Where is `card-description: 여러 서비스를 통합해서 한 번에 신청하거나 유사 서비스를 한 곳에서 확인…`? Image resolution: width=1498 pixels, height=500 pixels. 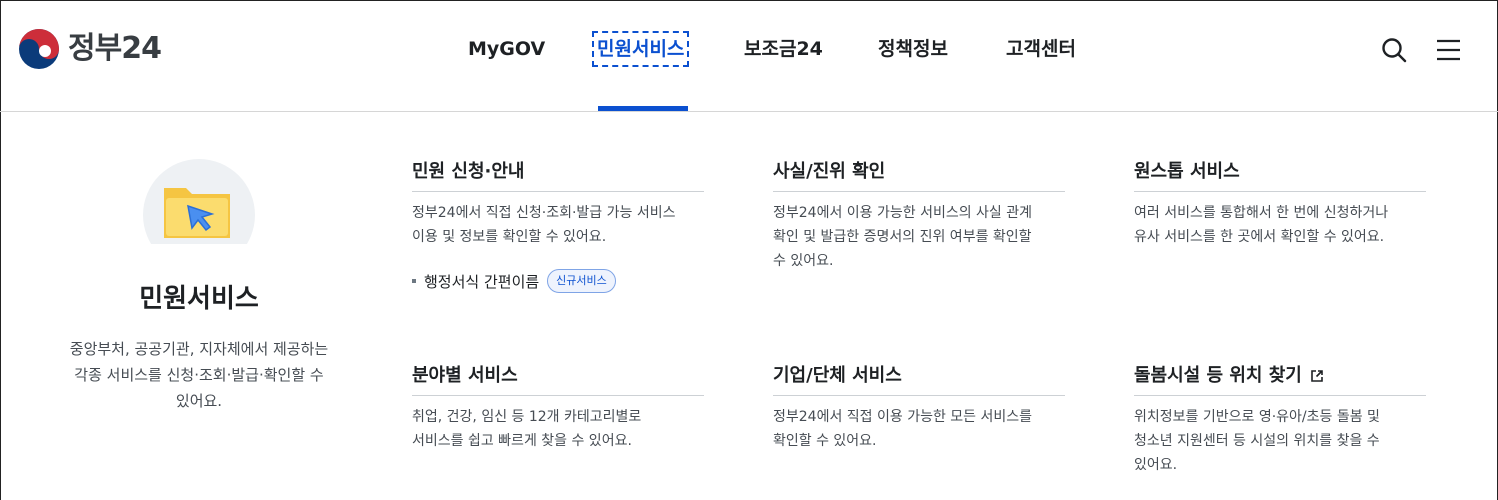 card-description: 여러 서비스를 통합해서 한 번에 신청하거나 유사 서비스를 한 곳에서 확인… is located at coordinates (1261, 225).